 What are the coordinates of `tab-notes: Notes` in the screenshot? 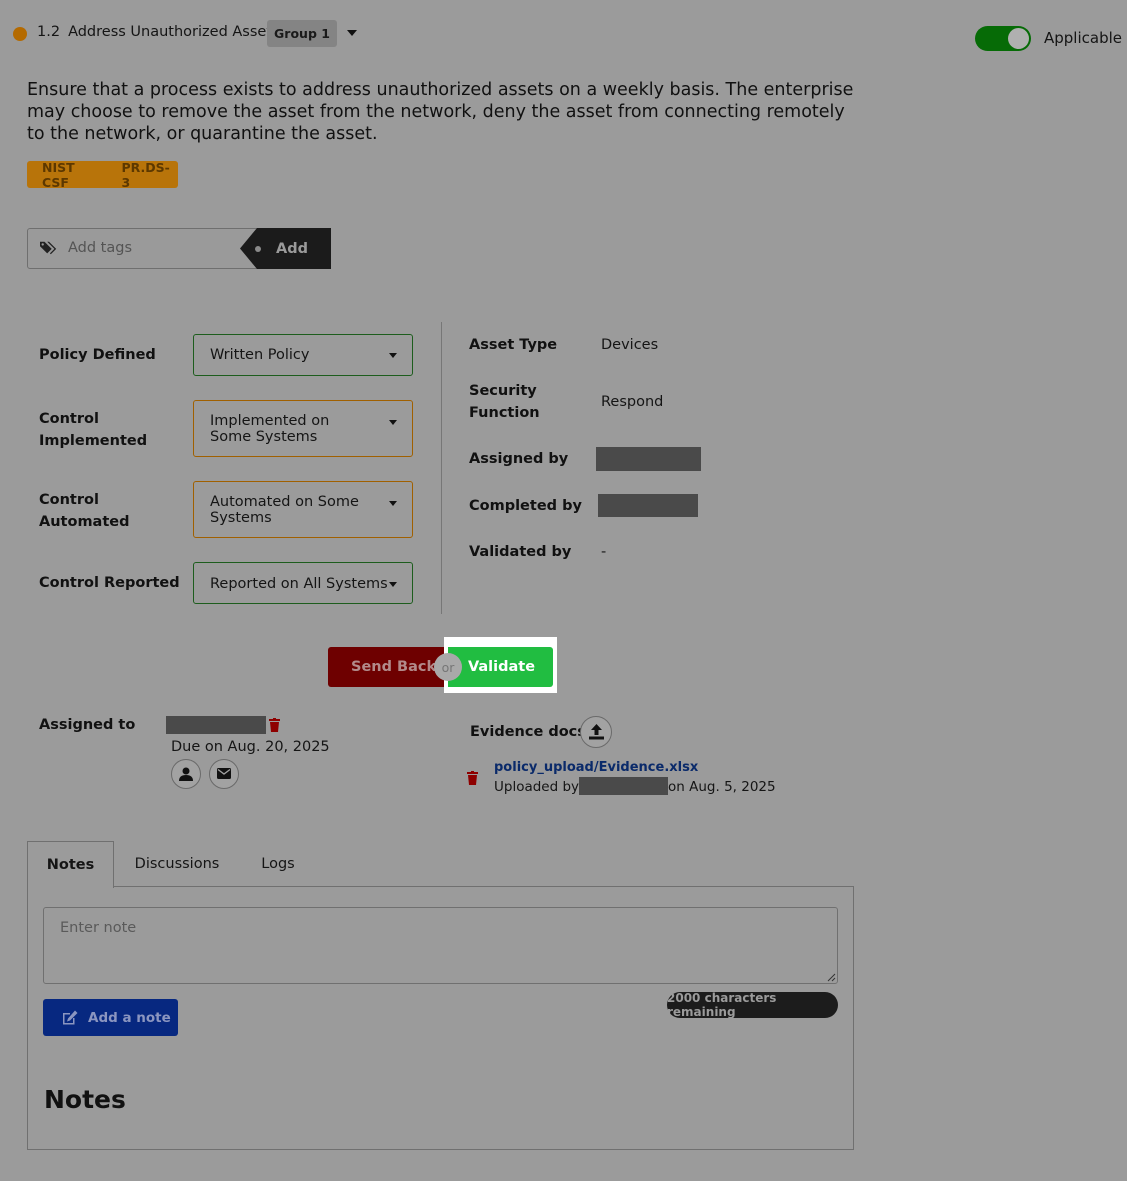 It's located at (70, 864).